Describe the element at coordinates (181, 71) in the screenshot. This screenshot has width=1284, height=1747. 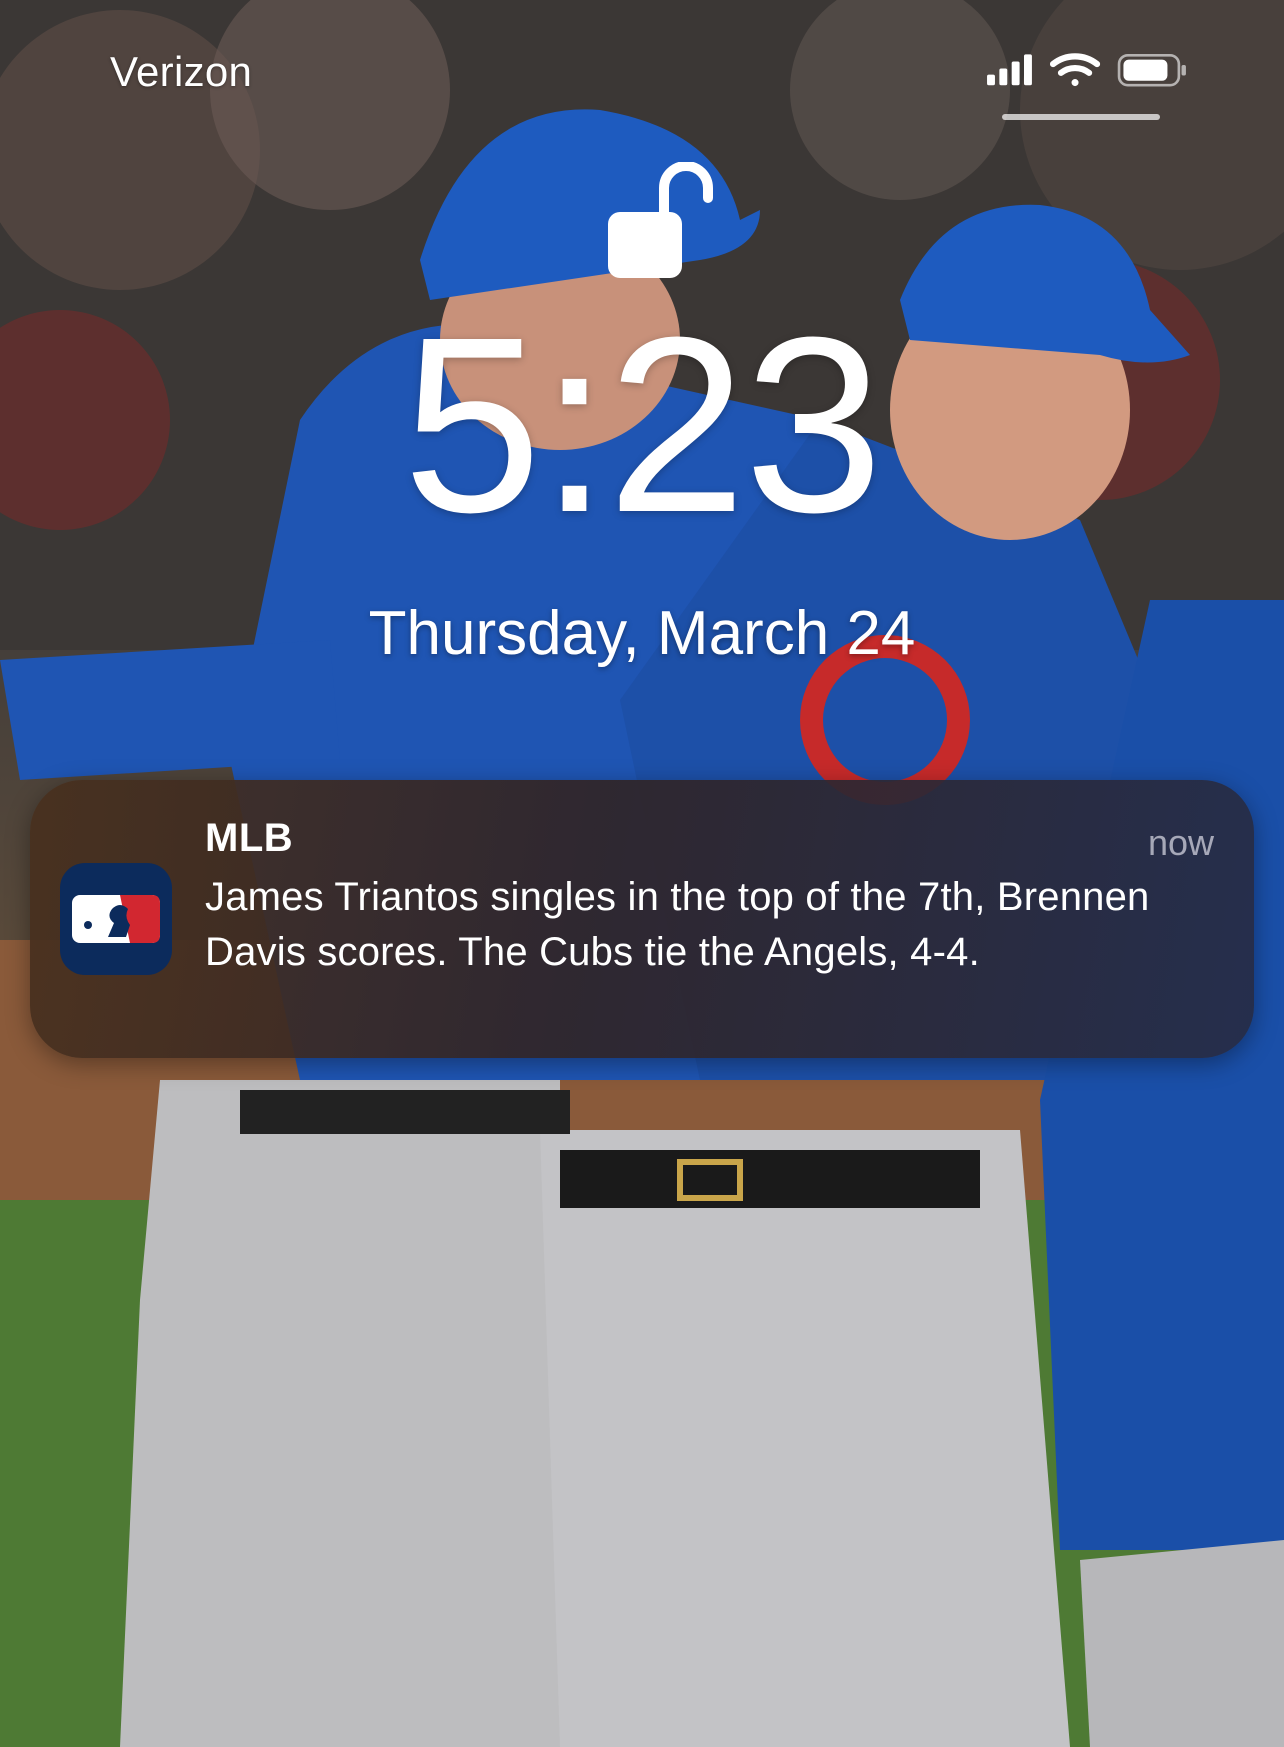
I see `carrier-label: Verizon` at that location.